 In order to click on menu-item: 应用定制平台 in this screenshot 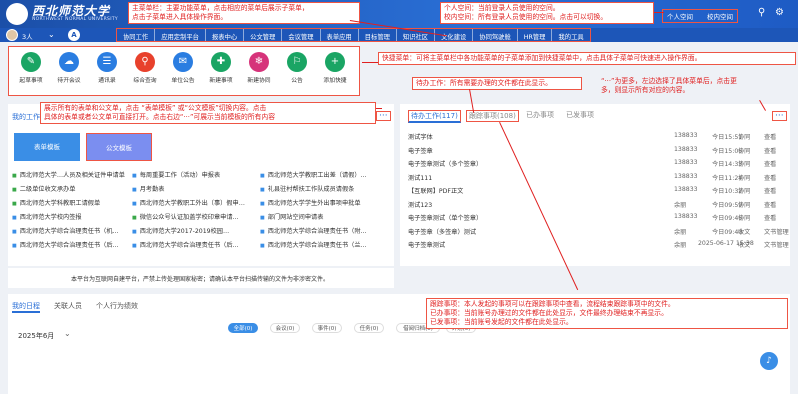, I will do `click(180, 35)`.